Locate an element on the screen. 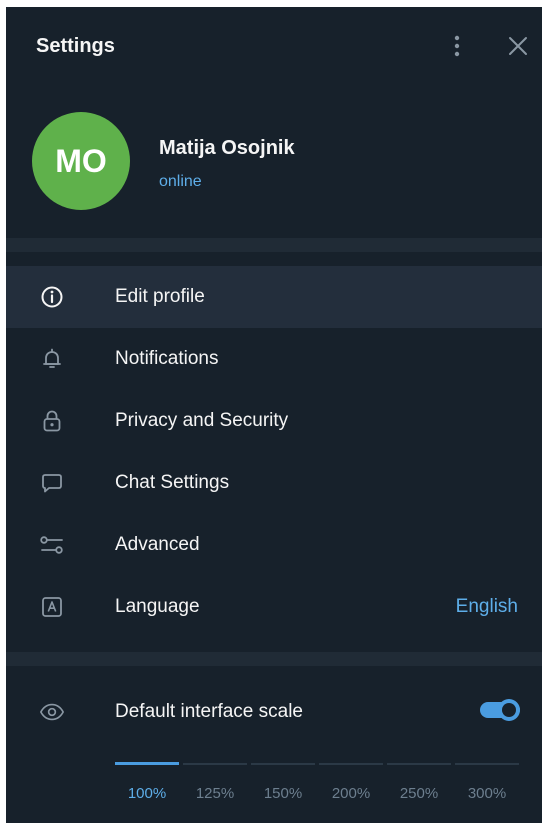 The image size is (548, 827). avatar: MO is located at coordinates (81, 161).